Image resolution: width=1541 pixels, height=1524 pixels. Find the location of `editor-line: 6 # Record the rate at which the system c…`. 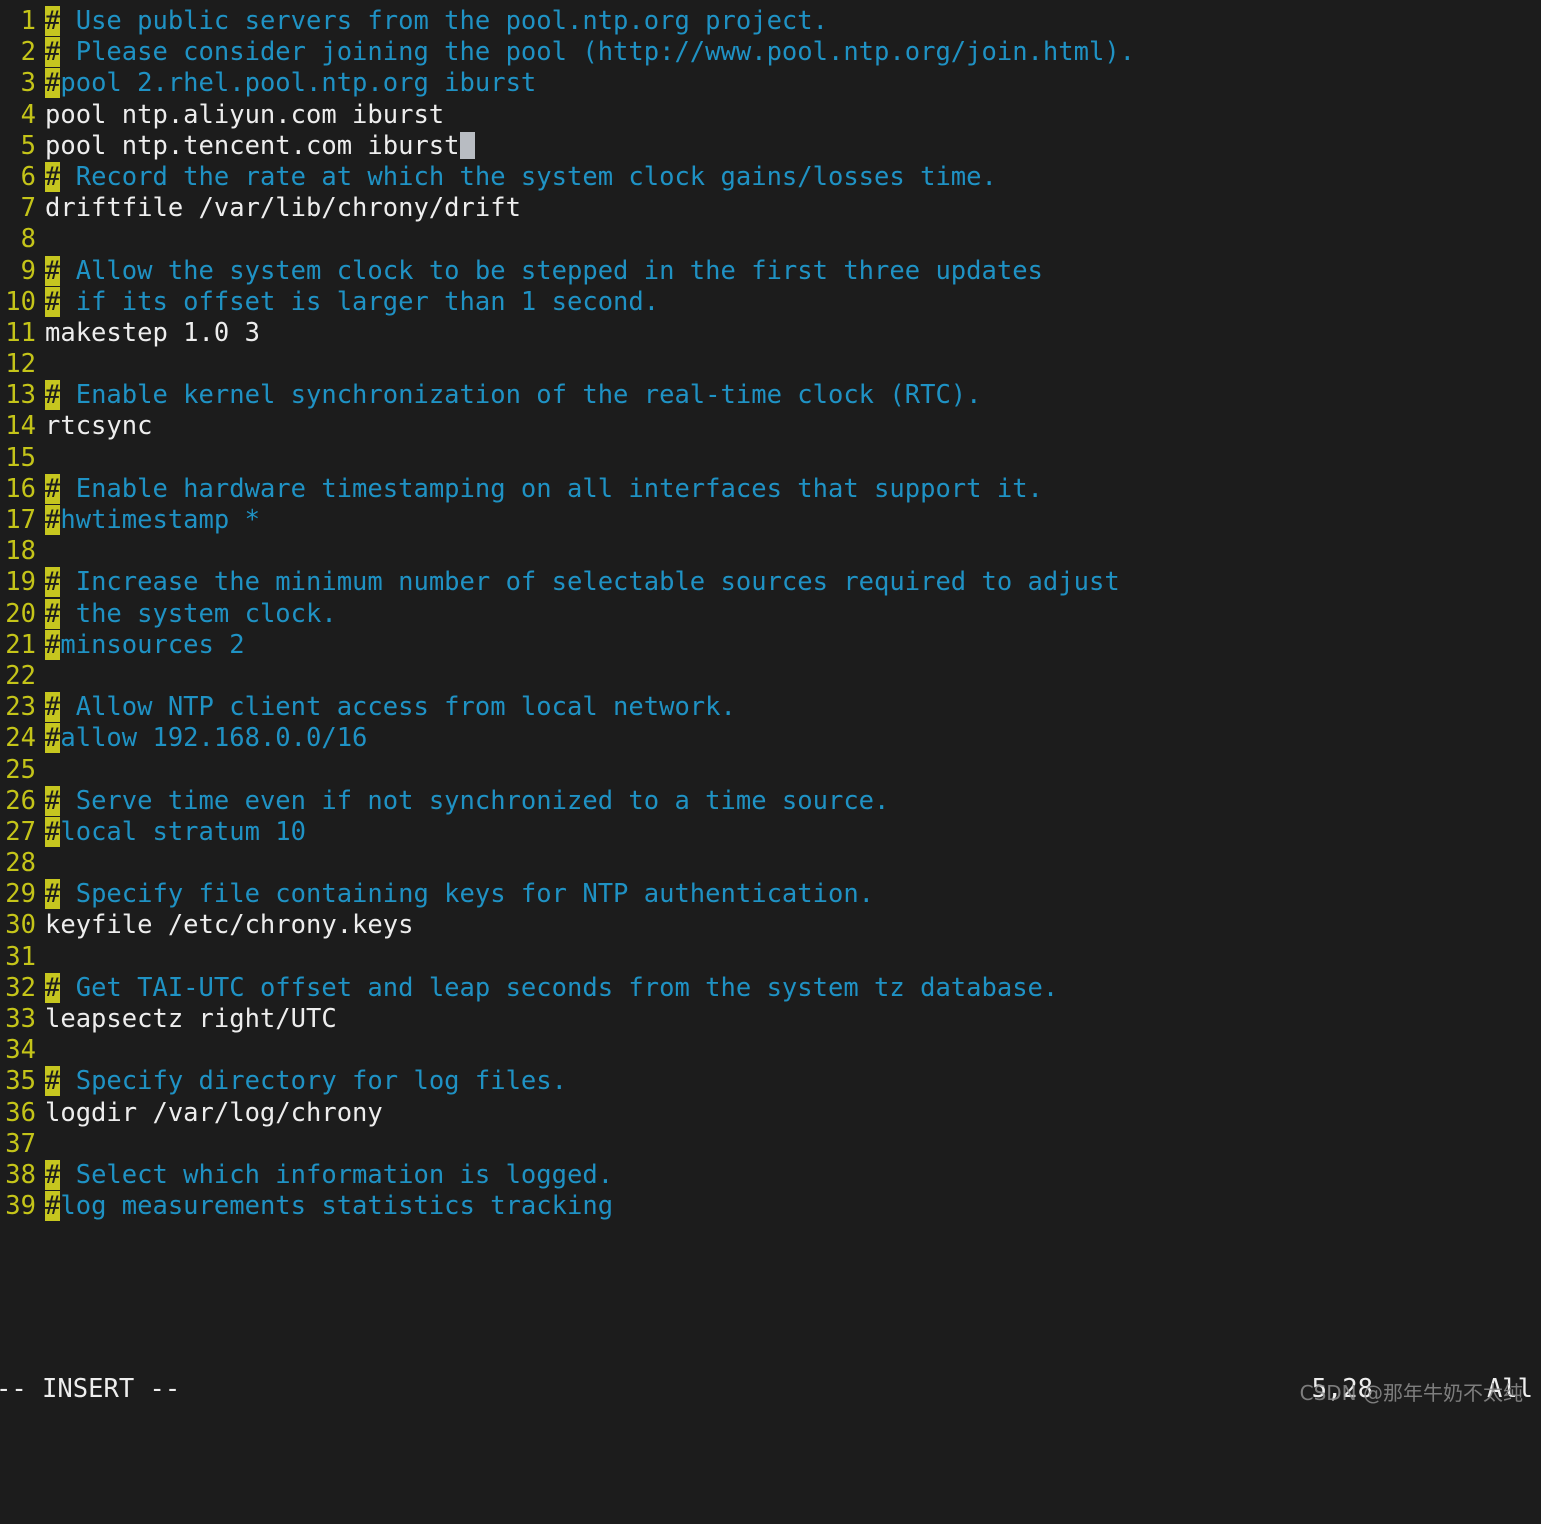

editor-line: 6 # Record the rate at which the system c… is located at coordinates (770, 177).